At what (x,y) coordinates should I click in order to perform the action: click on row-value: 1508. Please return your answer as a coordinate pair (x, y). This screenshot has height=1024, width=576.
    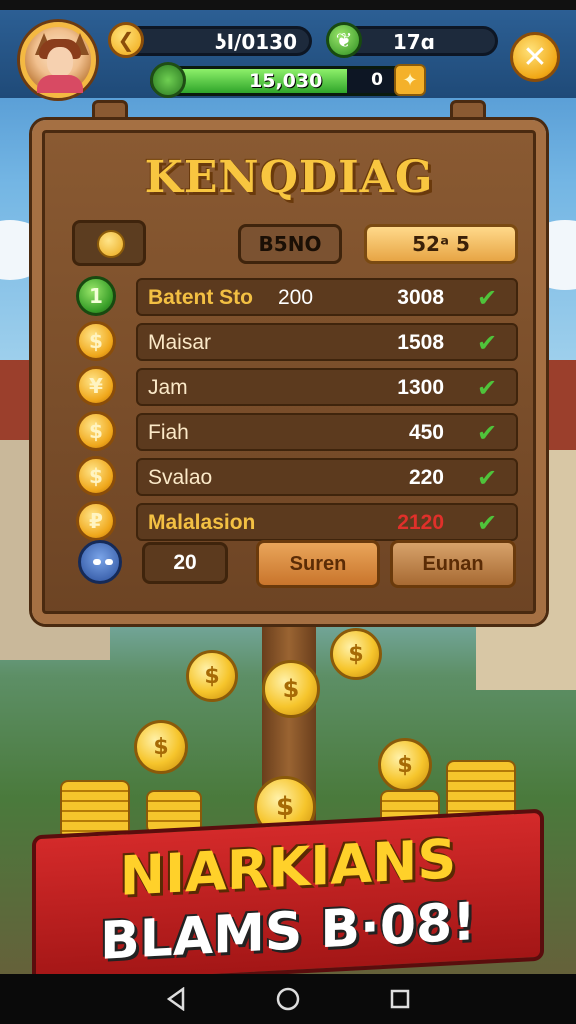
    Looking at the image, I should click on (420, 342).